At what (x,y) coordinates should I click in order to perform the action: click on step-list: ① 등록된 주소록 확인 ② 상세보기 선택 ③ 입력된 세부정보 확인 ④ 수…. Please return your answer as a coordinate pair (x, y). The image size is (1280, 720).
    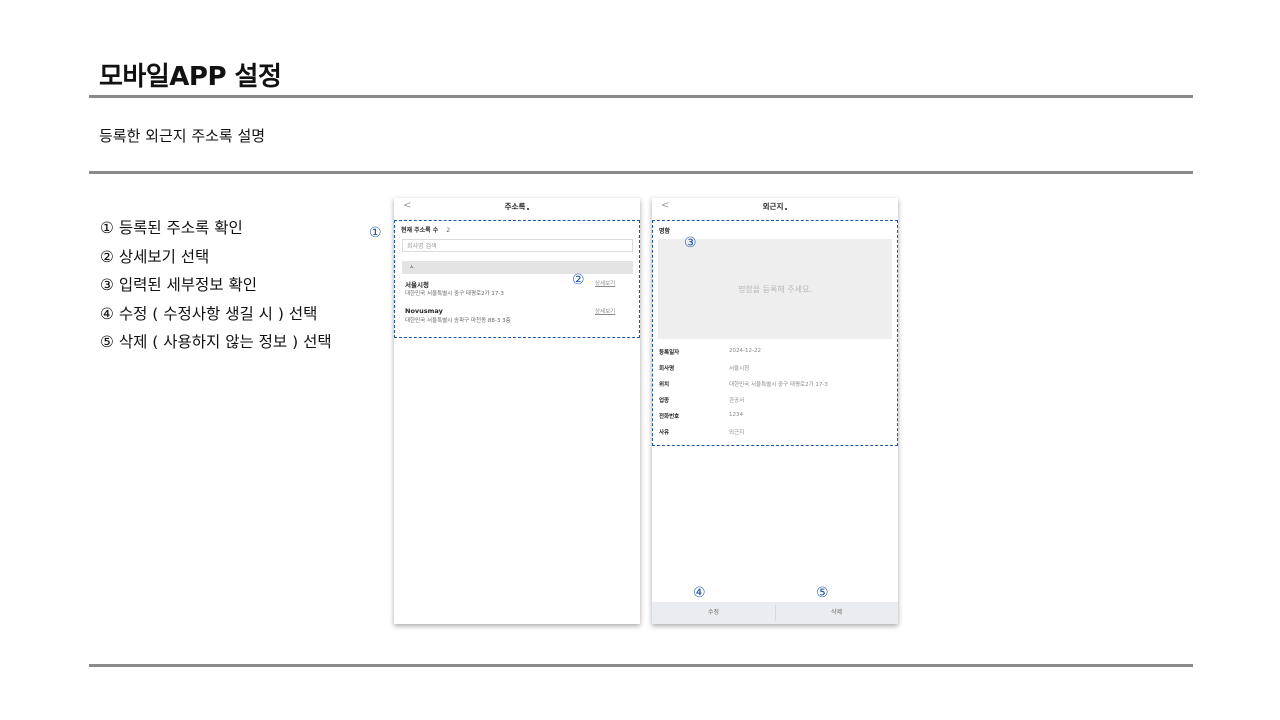
    Looking at the image, I should click on (216, 287).